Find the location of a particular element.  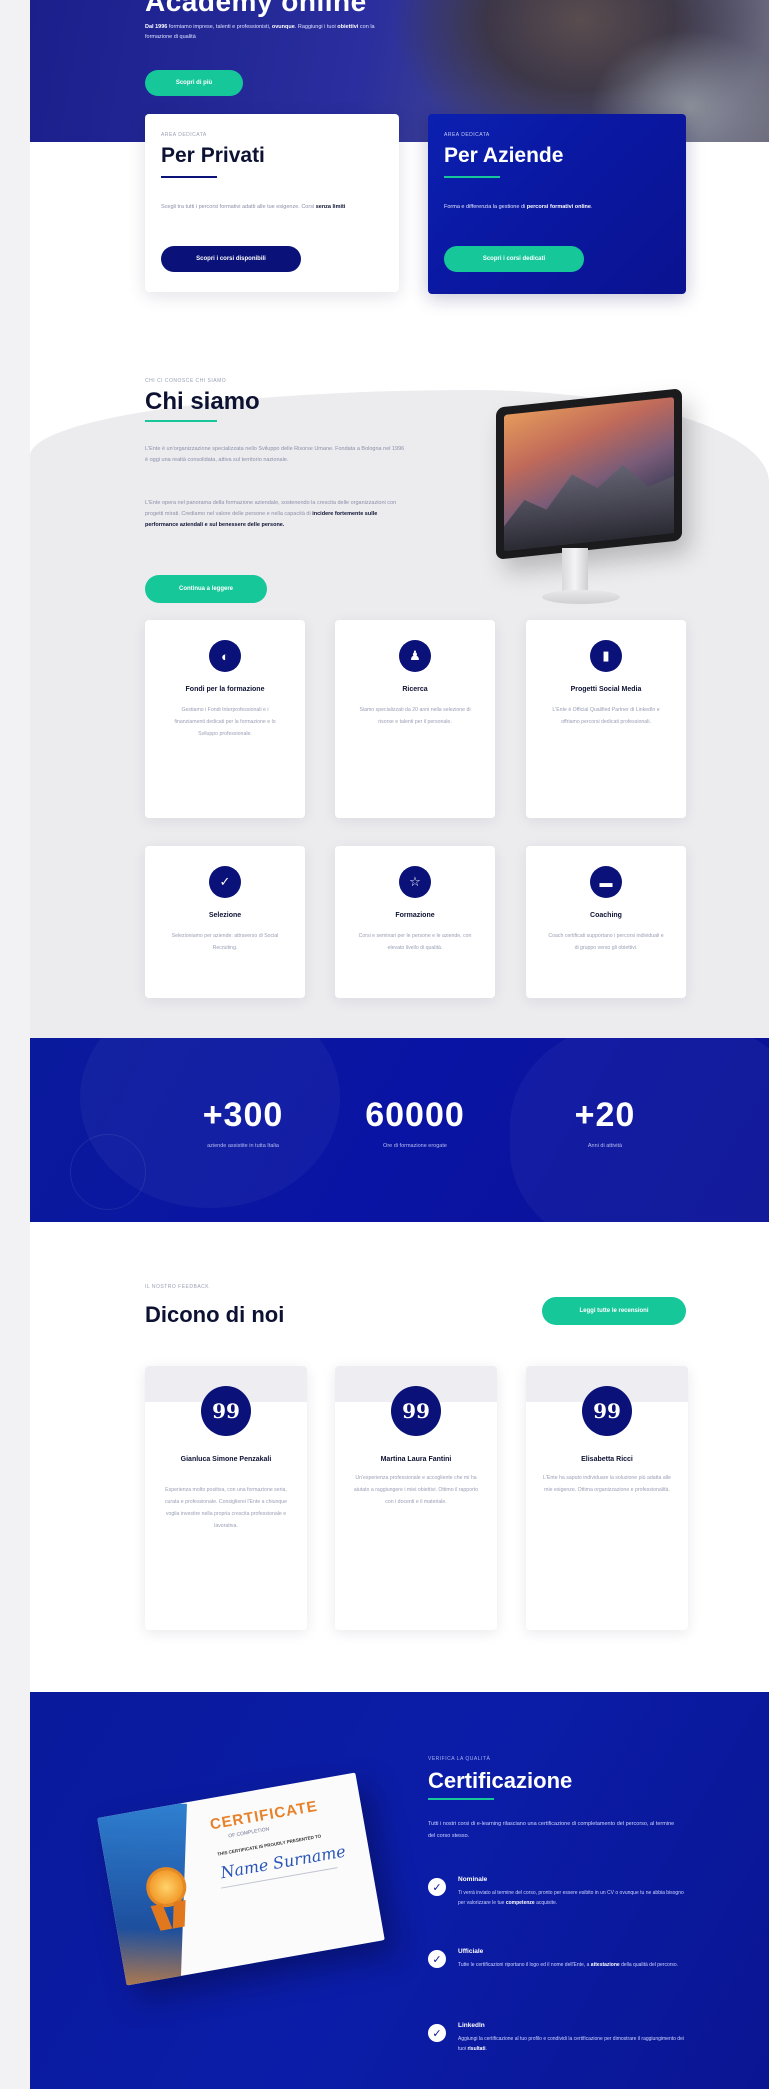

stat-aziende: +300 aziende assistite in tutta Italia is located at coordinates (243, 1122).